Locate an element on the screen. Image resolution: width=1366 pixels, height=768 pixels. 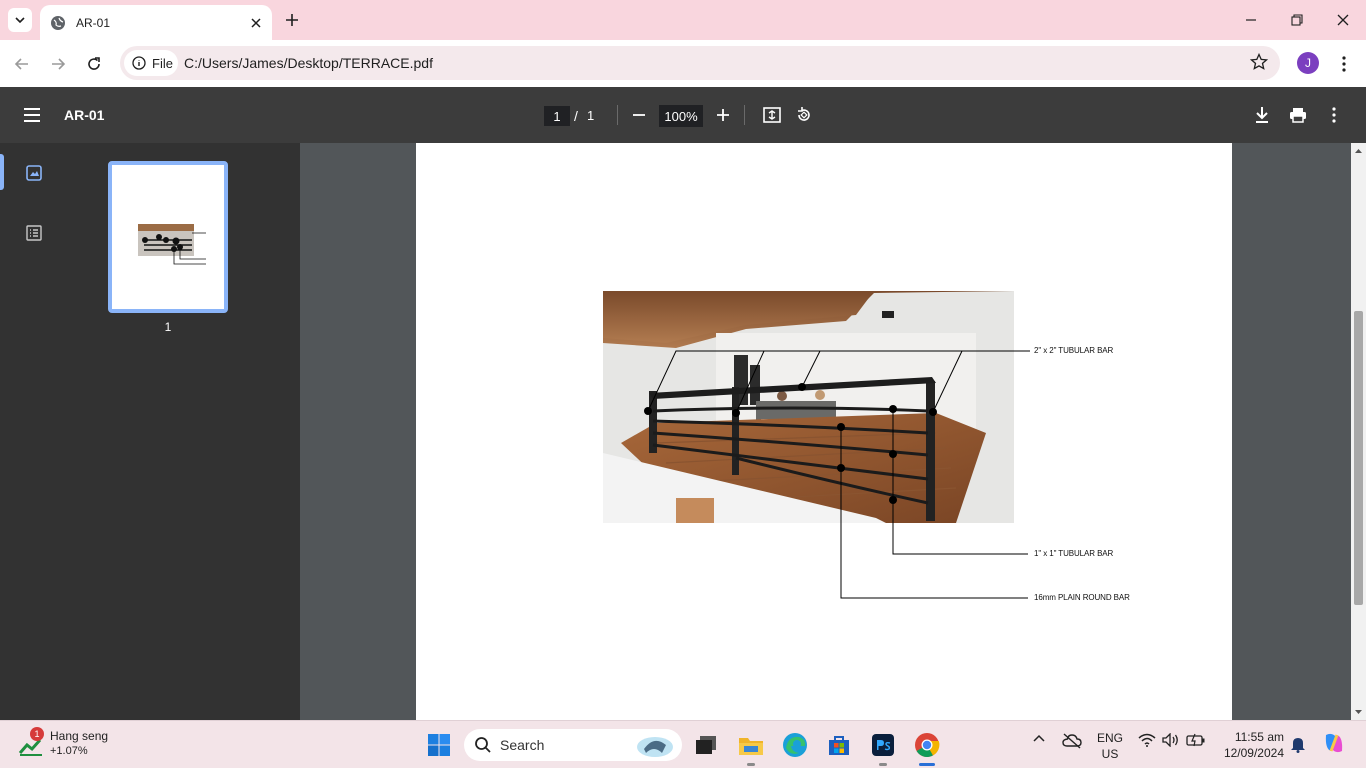
taskbar-search: Search is located at coordinates (573, 745).